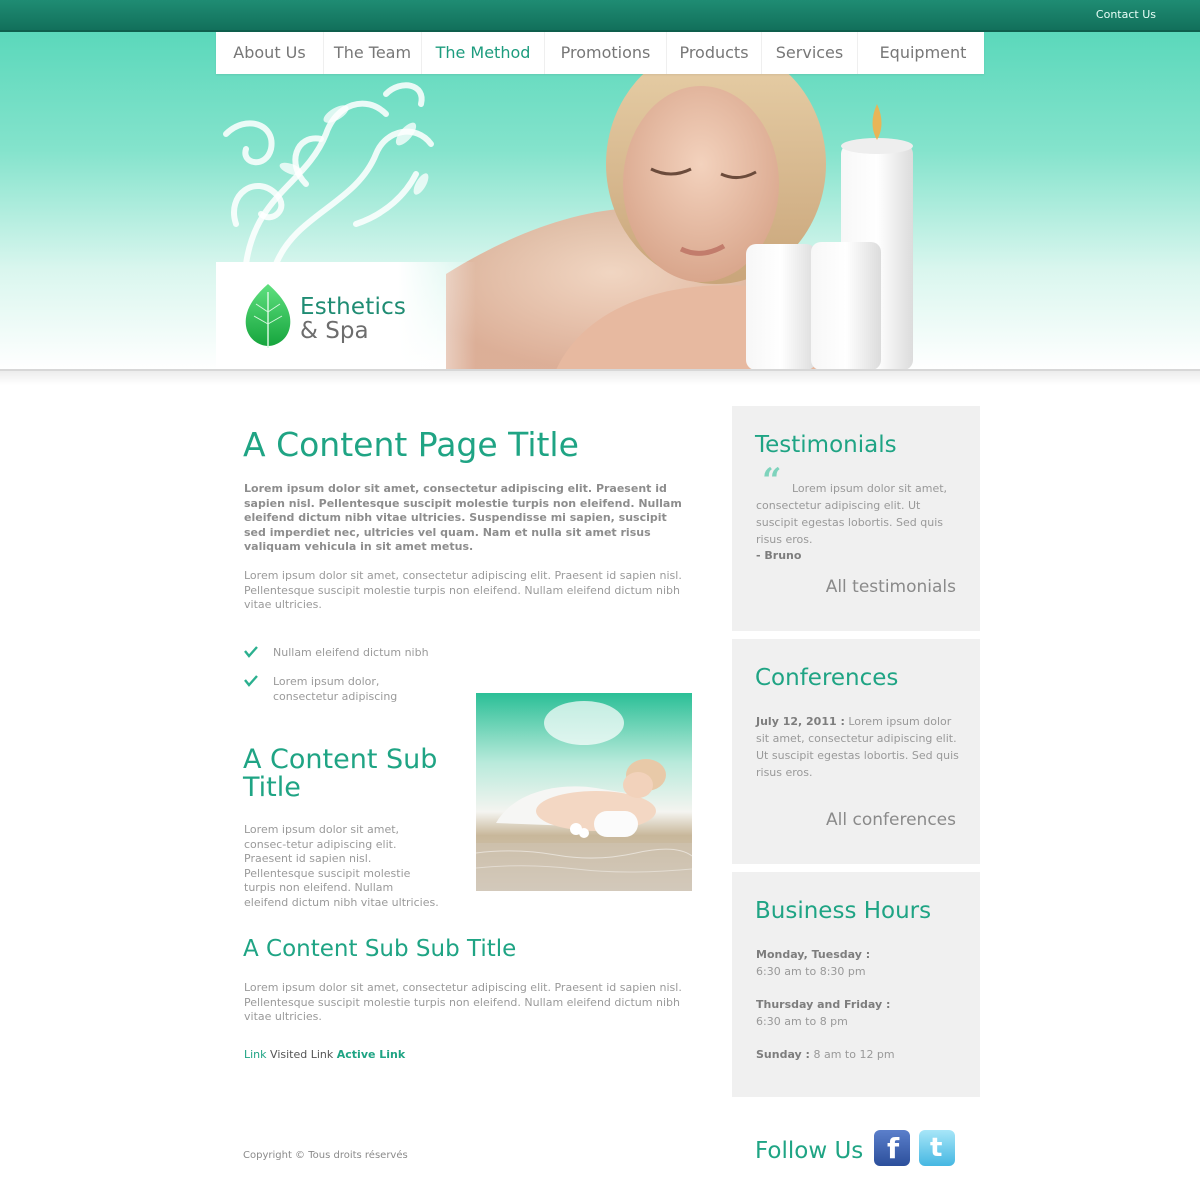  I want to click on hours-time-2: 6:30 am to 8 pm, so click(802, 1021).